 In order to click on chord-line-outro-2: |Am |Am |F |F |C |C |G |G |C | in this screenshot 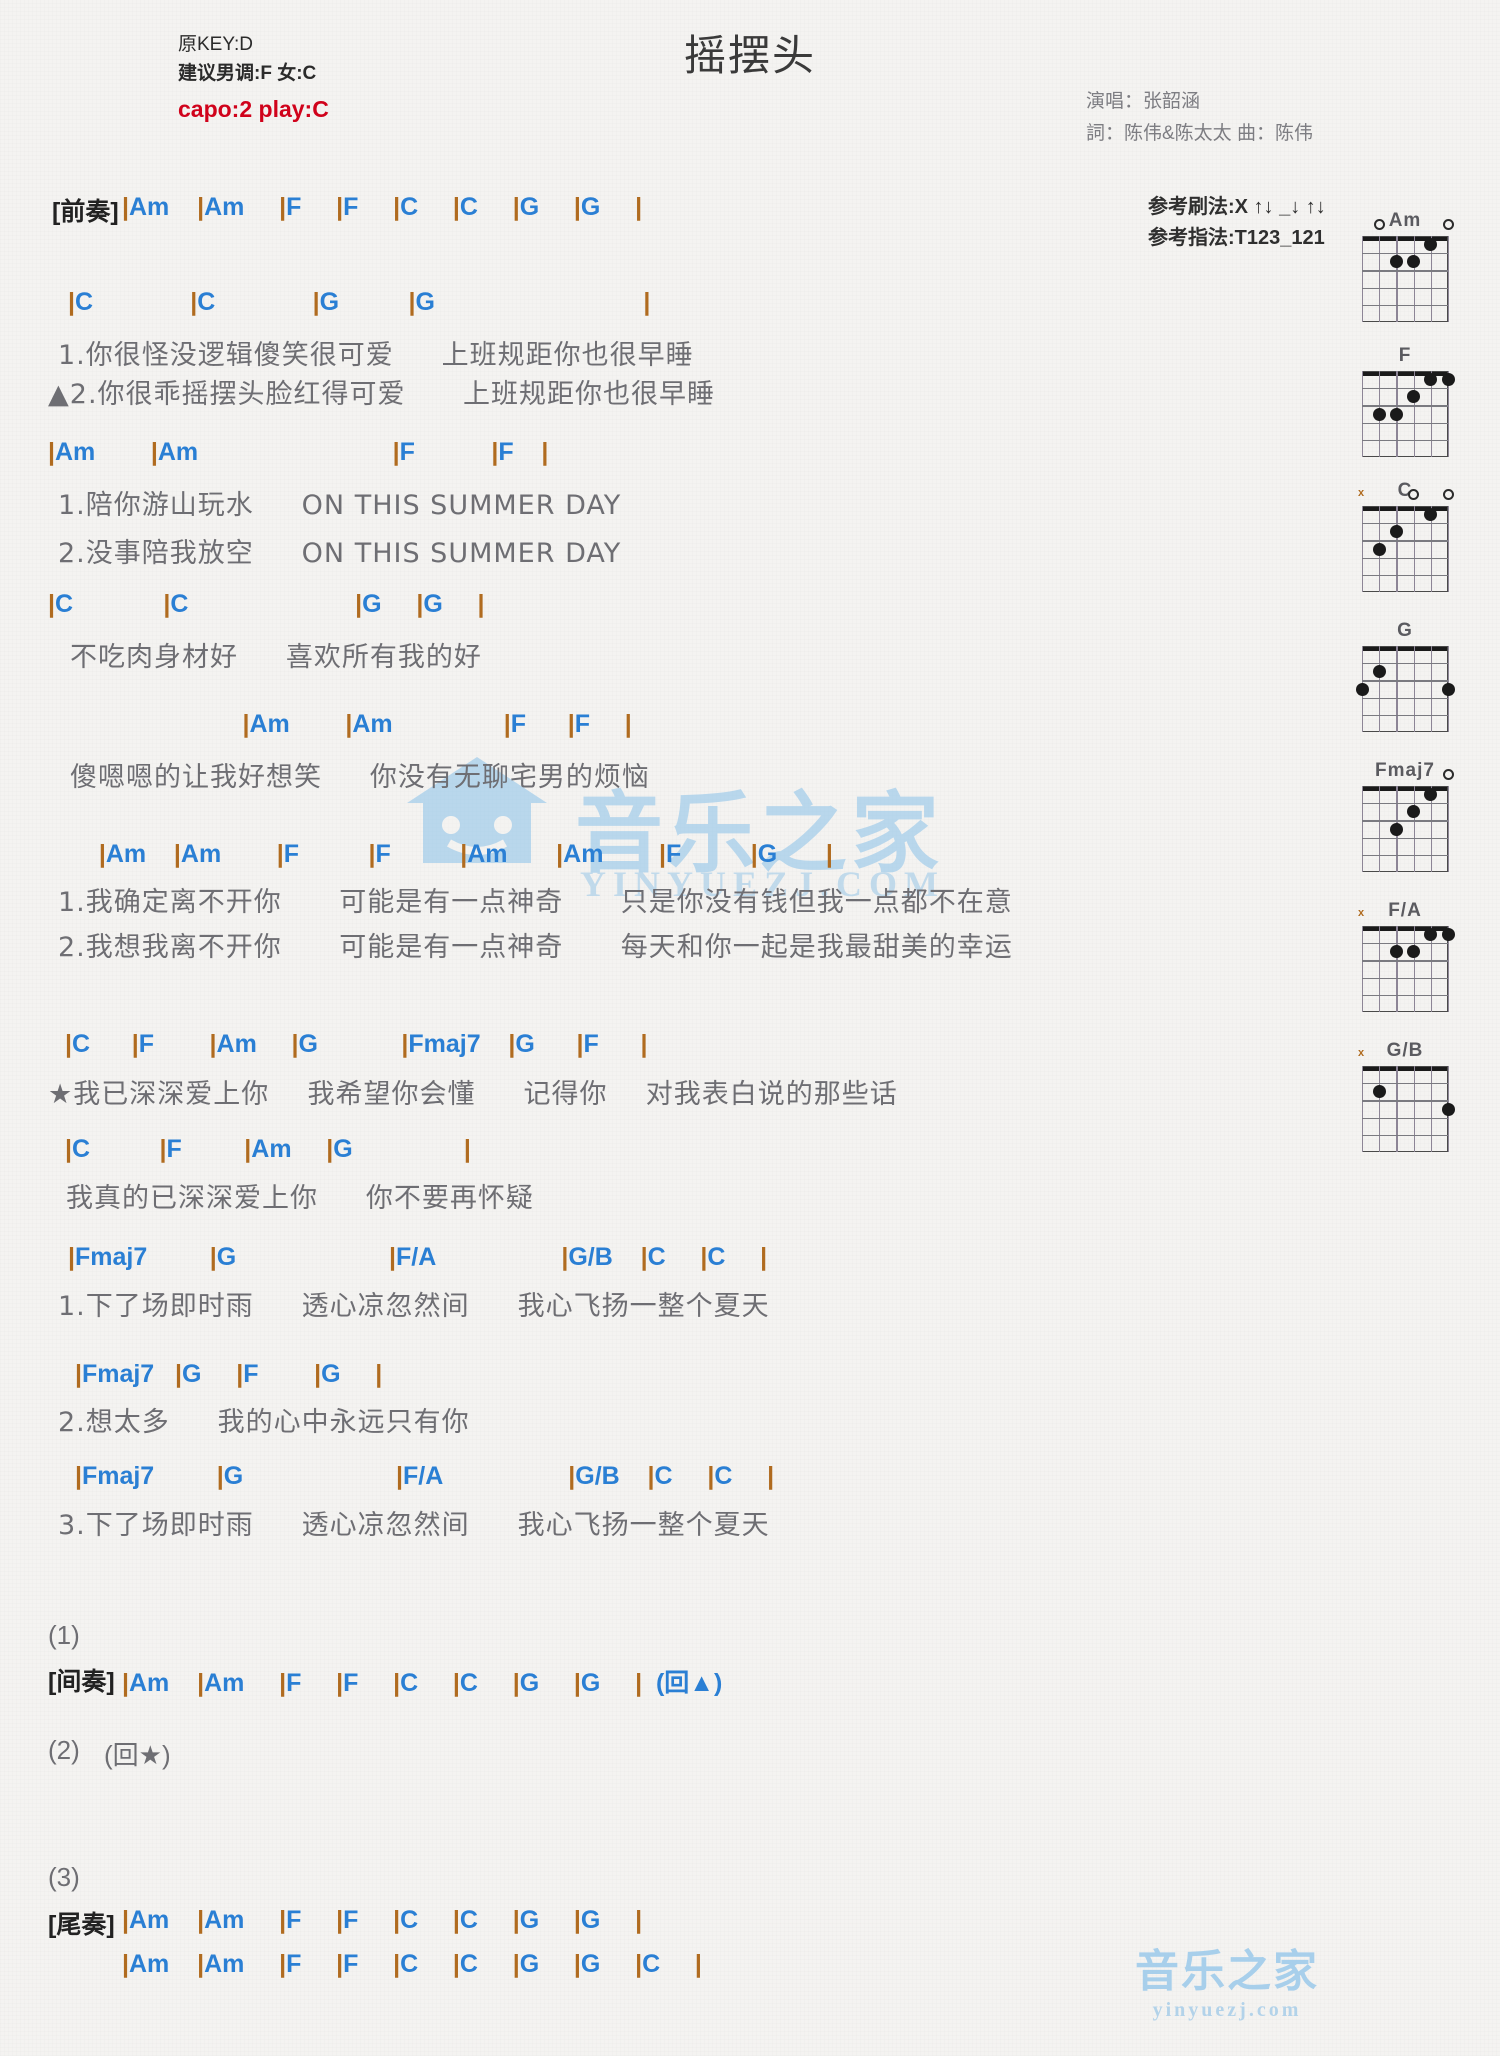, I will do `click(412, 1964)`.